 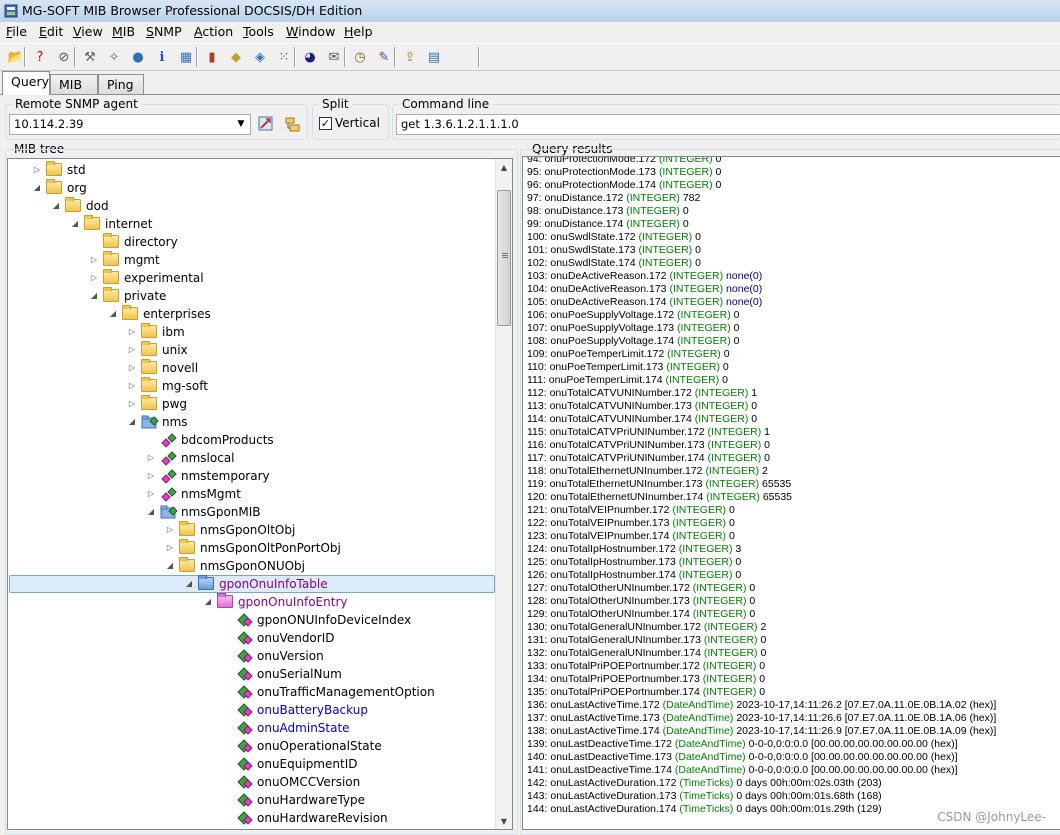 What do you see at coordinates (253, 782) in the screenshot?
I see `tree-node-onuOMCCVersion: onuOMCCVersion` at bounding box center [253, 782].